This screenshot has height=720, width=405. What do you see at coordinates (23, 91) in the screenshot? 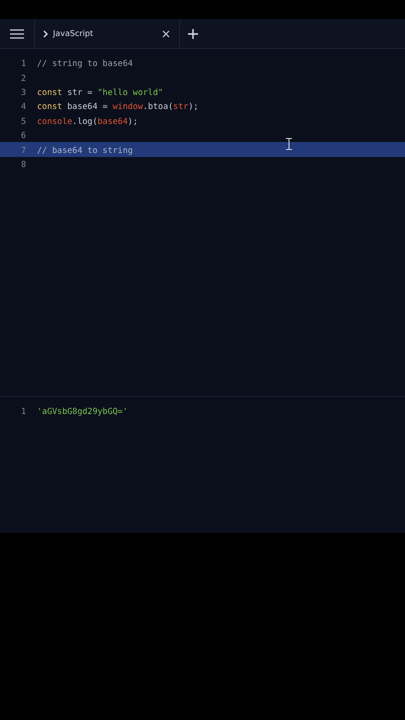
I see `line-number: 3` at bounding box center [23, 91].